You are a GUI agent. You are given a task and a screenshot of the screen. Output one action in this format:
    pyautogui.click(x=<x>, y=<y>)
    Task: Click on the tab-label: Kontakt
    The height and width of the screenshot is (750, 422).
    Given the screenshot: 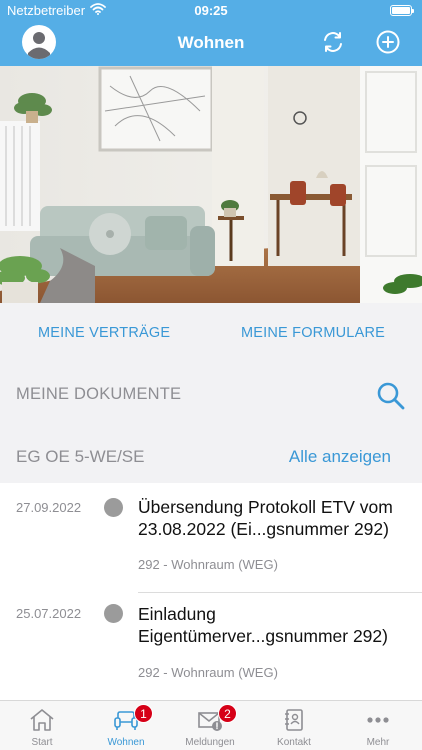 What is the action you would take?
    pyautogui.click(x=294, y=742)
    